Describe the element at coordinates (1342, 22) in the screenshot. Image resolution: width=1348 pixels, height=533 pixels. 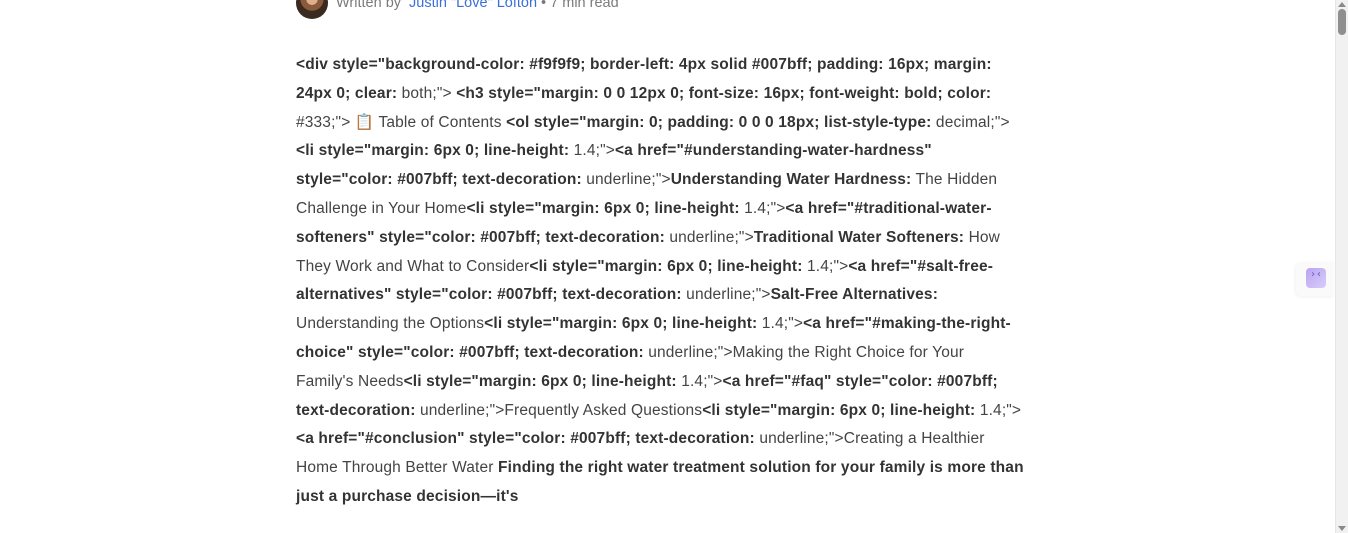
I see `scrollbar-thumb` at that location.